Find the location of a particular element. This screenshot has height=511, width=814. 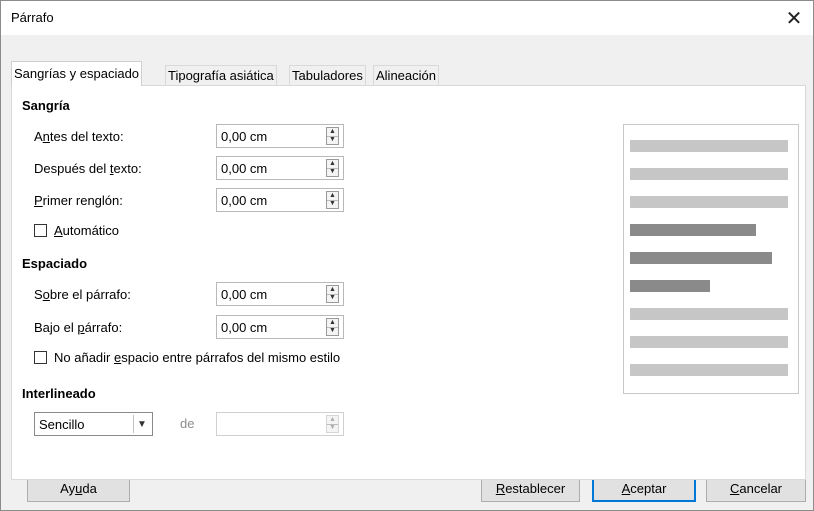

tab-tabs: Tabuladores is located at coordinates (327, 75).